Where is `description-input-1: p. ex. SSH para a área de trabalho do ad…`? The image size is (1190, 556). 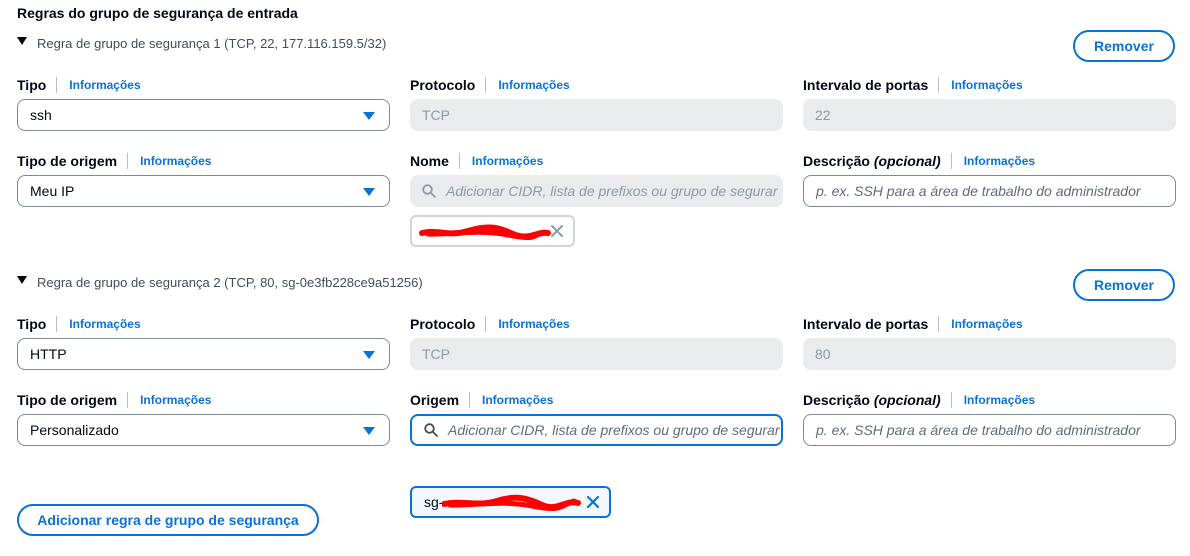
description-input-1: p. ex. SSH para a área de trabalho do ad… is located at coordinates (989, 191).